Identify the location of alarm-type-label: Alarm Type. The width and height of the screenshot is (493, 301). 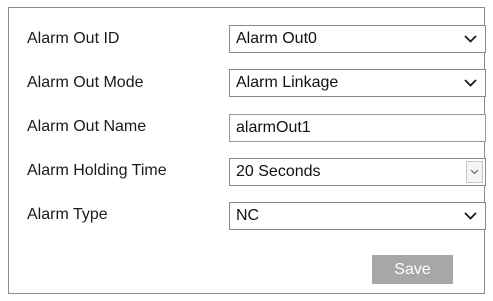
(67, 214).